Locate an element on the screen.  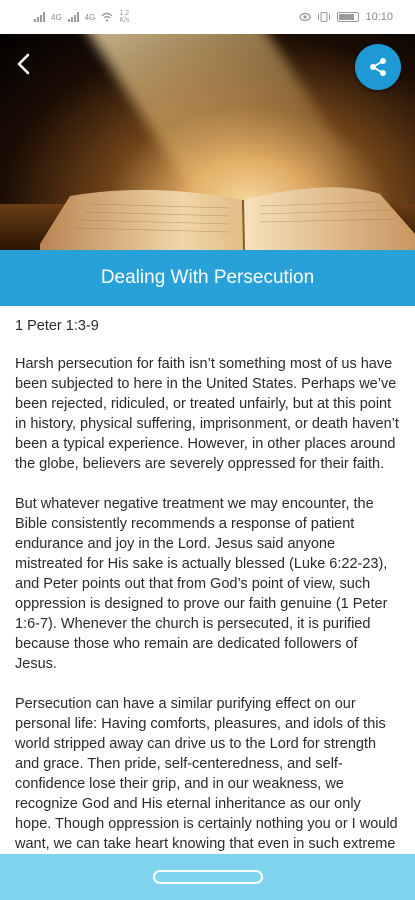
status-left: 4G 4G 1.2 K/s is located at coordinates (83, 17).